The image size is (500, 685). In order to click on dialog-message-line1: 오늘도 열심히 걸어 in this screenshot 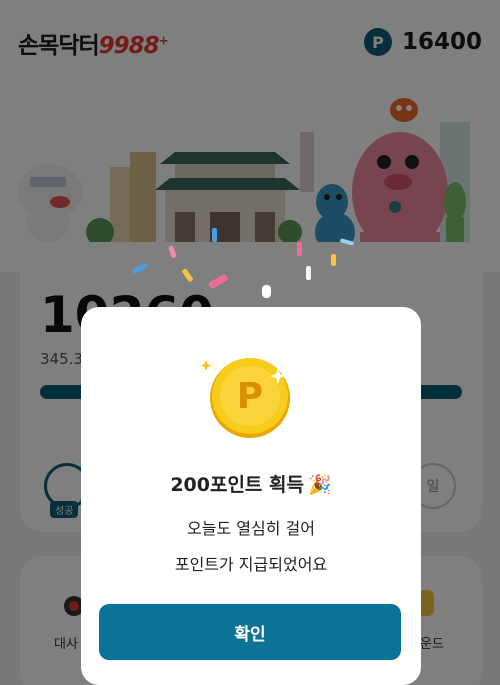, I will do `click(251, 528)`.